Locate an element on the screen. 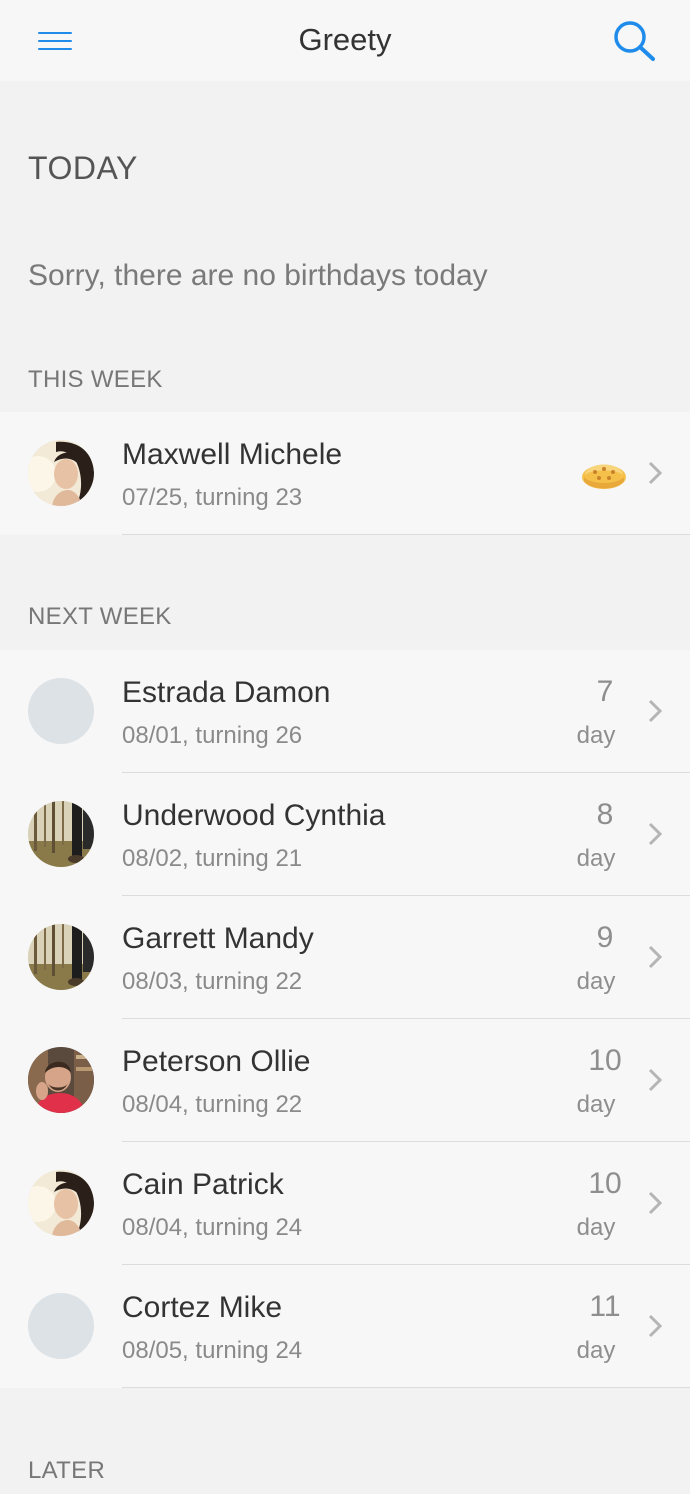  later-section-label: LATER is located at coordinates (67, 1470).